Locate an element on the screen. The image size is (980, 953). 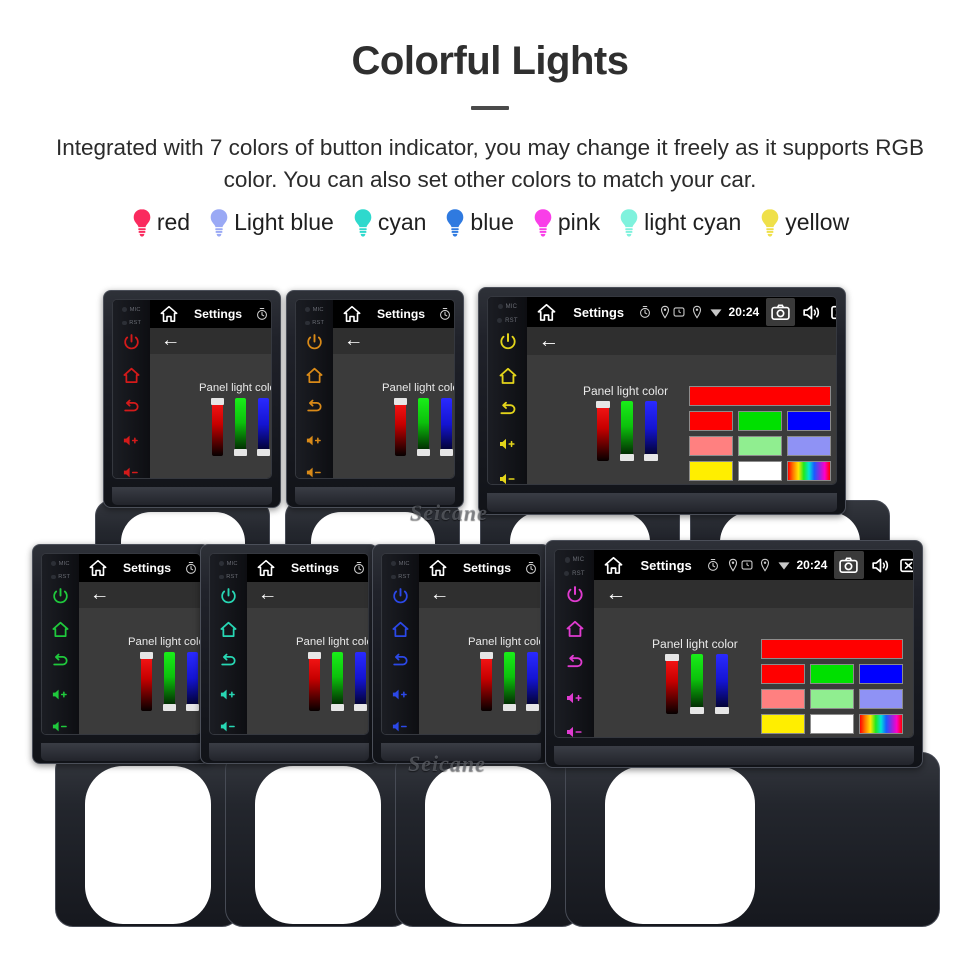
status-camera-button is located at coordinates (781, 312).